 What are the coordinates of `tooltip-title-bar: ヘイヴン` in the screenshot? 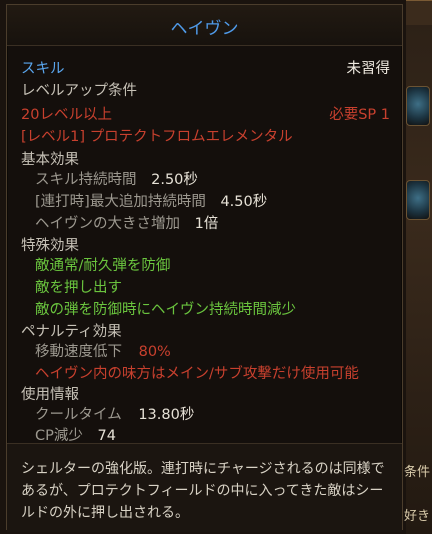 It's located at (204, 25).